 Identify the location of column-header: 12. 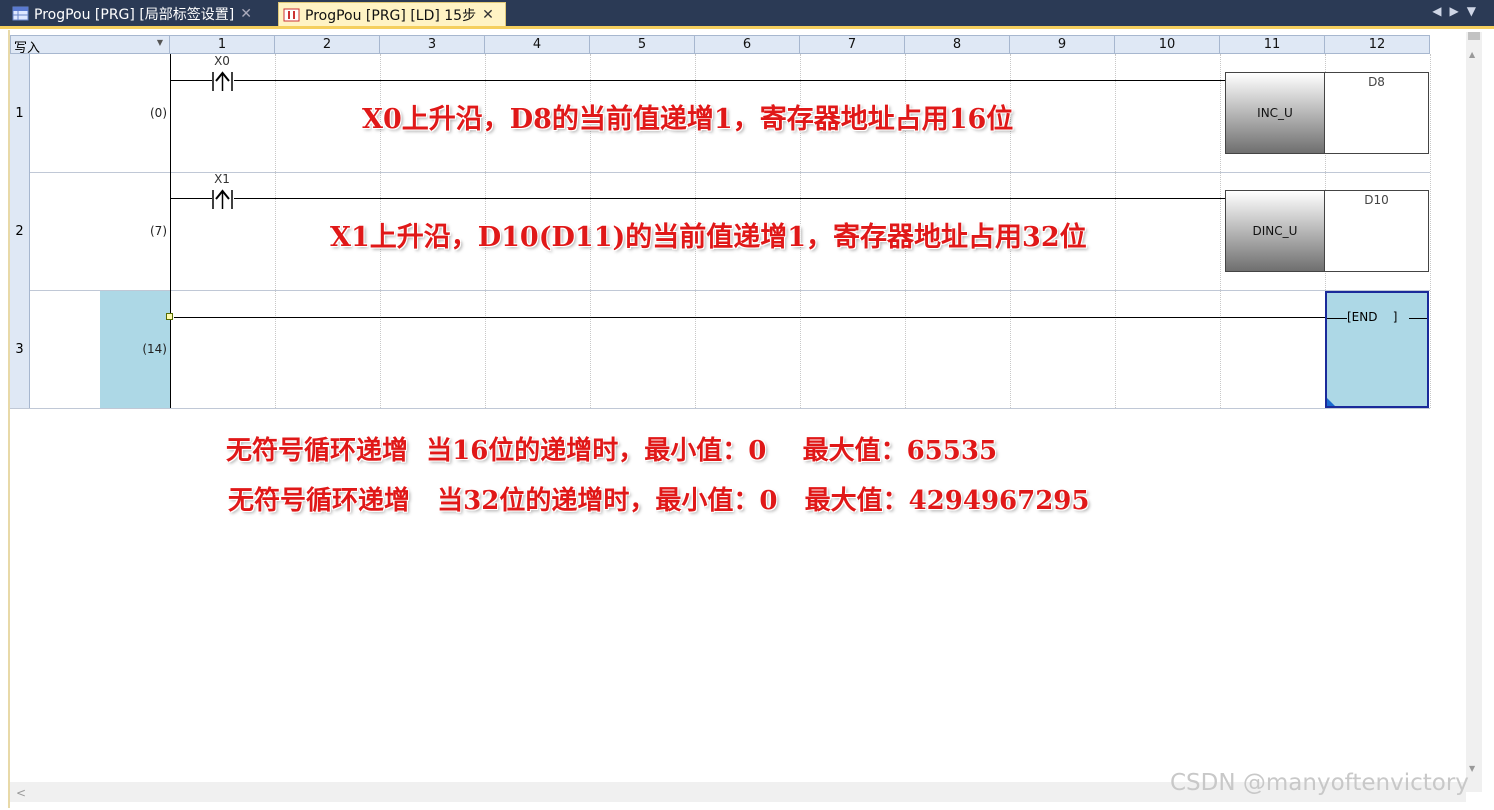
(1377, 44).